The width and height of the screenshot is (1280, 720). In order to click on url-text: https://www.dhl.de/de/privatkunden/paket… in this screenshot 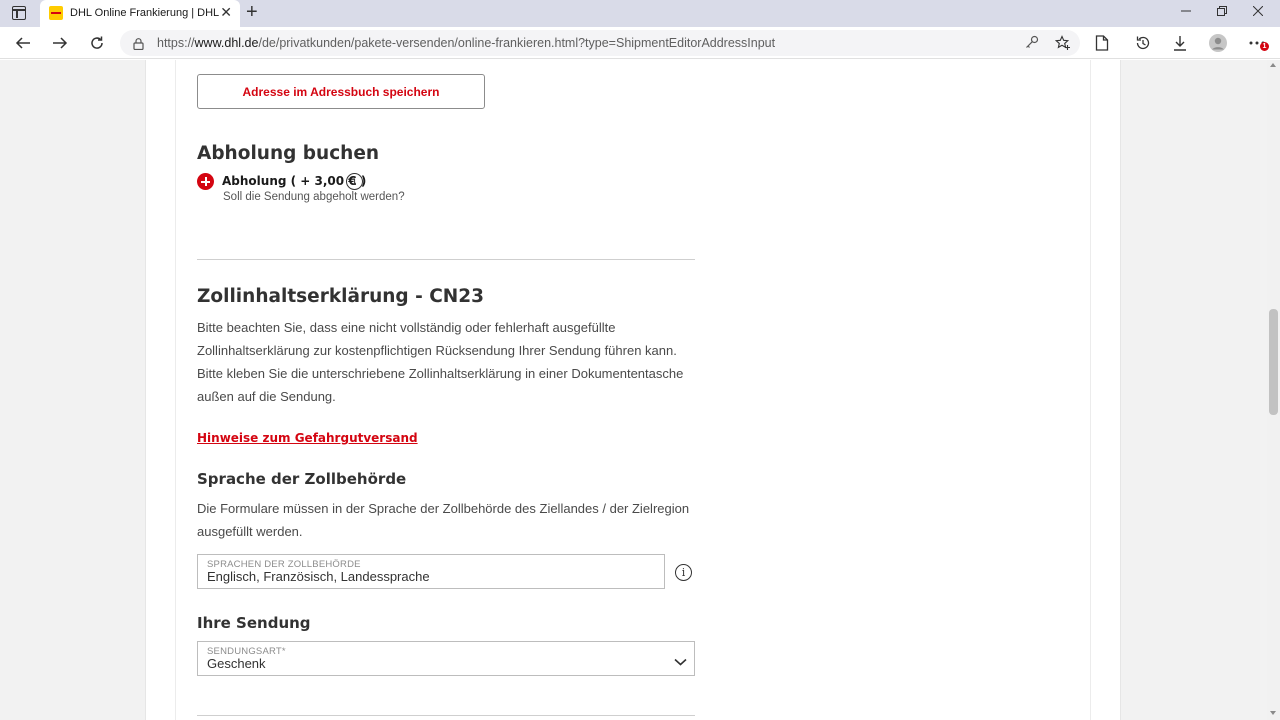, I will do `click(466, 43)`.